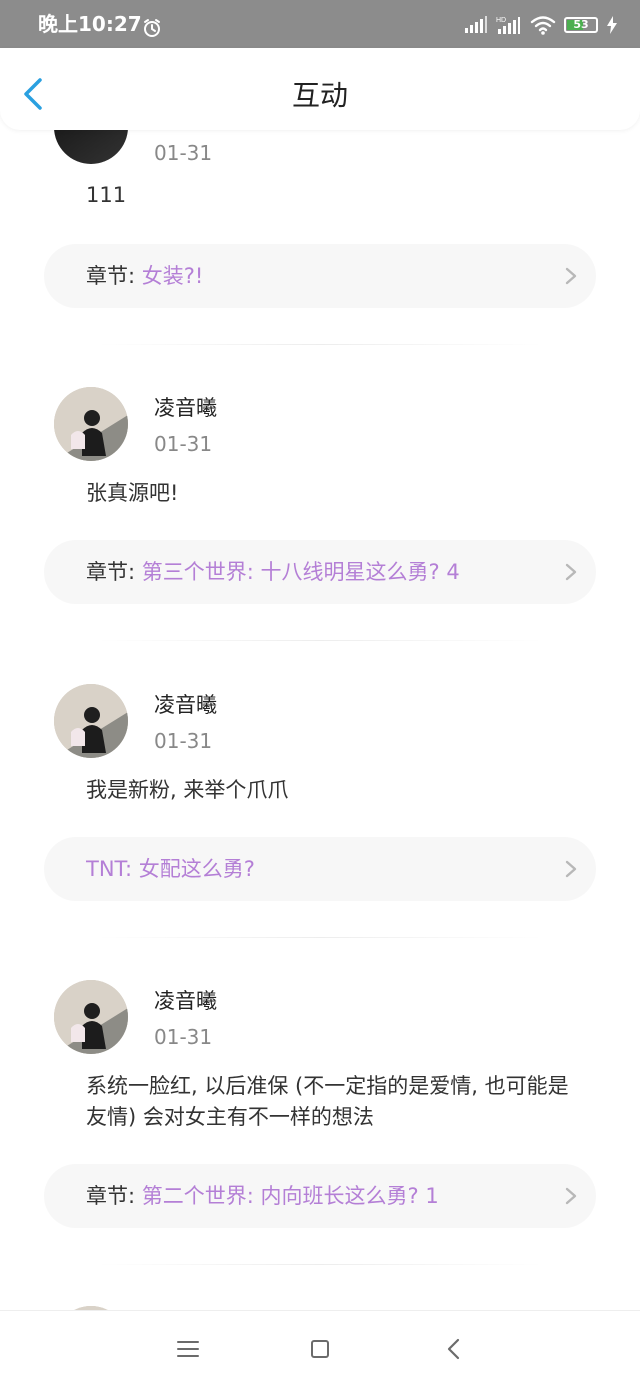 This screenshot has width=640, height=1387. What do you see at coordinates (476, 24) in the screenshot?
I see `signal-icon` at bounding box center [476, 24].